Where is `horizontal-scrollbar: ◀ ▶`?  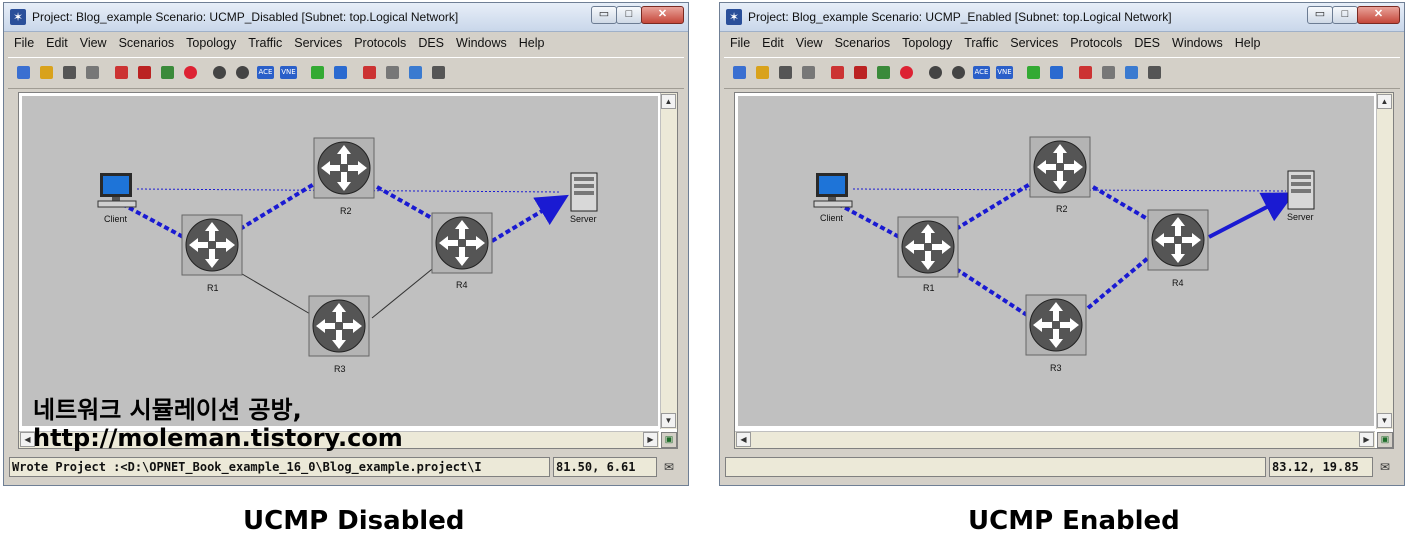 horizontal-scrollbar: ◀ ▶ is located at coordinates (1055, 439).